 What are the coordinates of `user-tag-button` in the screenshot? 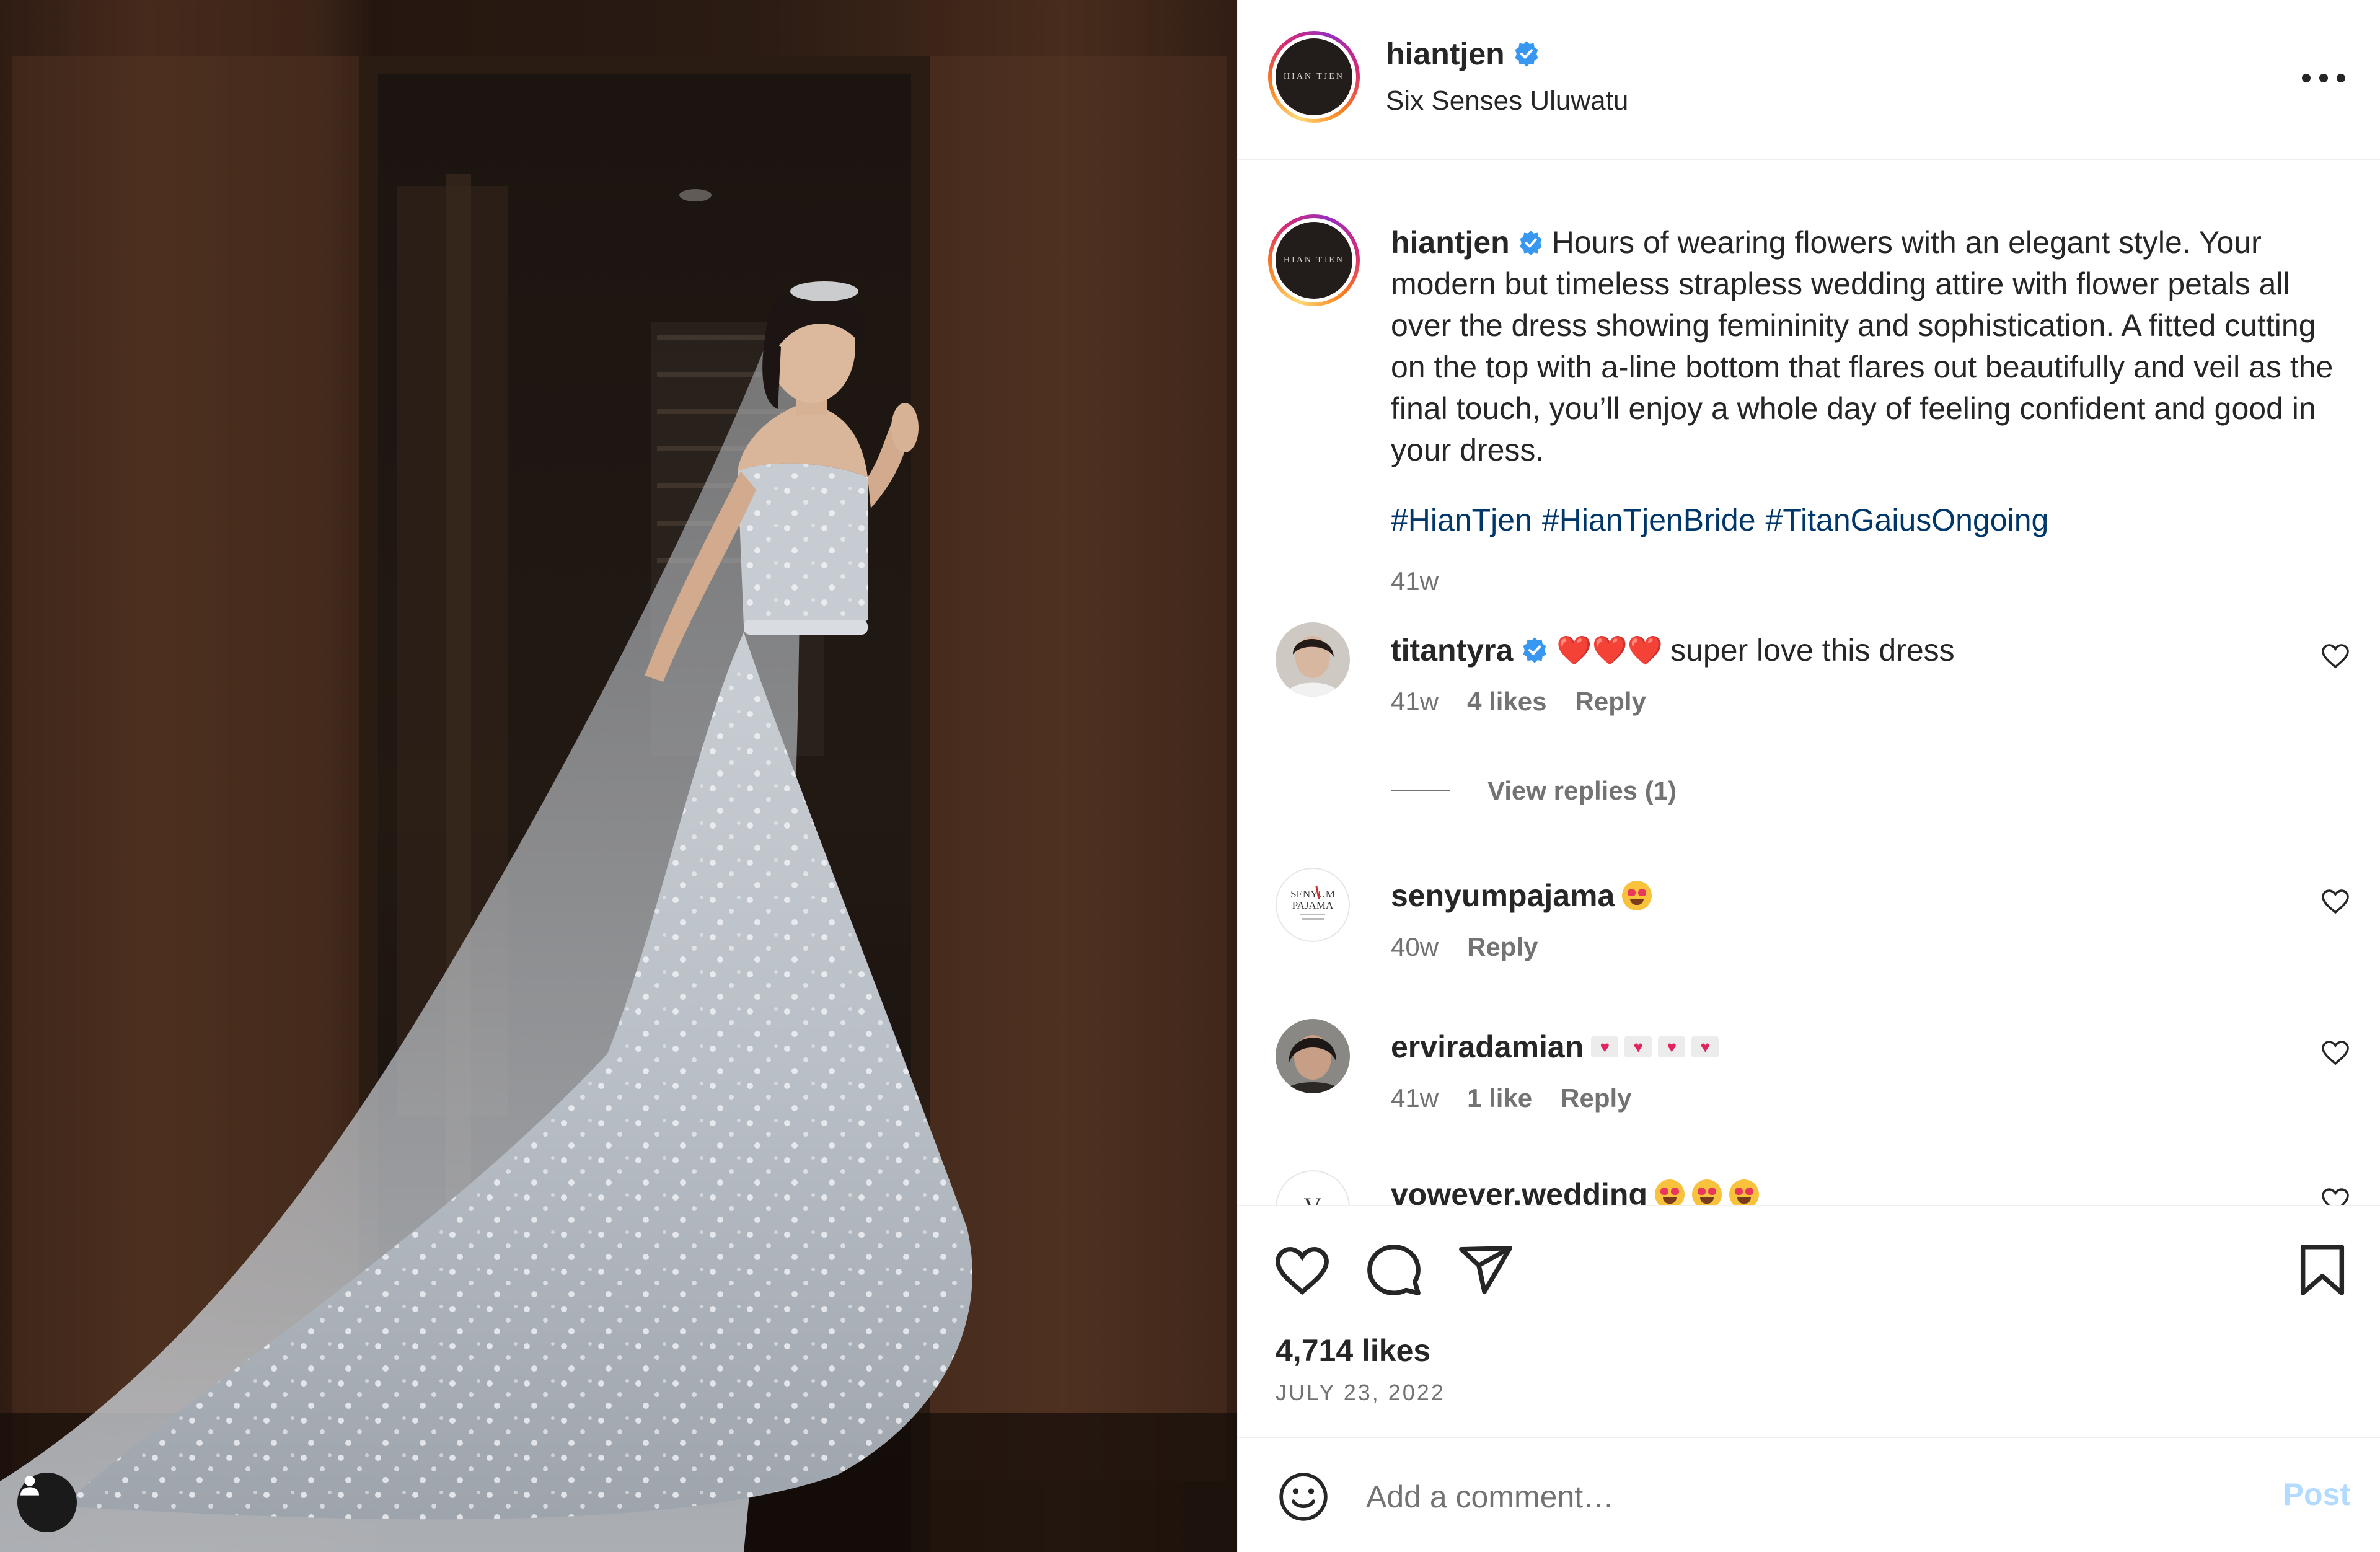 It's located at (47, 1502).